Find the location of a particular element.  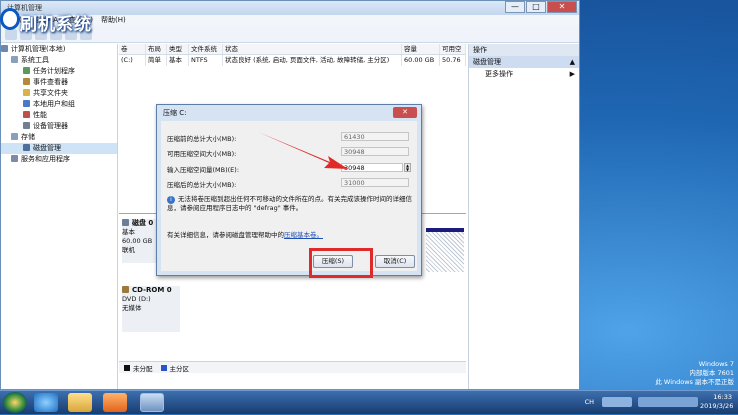

media-player-icon is located at coordinates (115, 402).